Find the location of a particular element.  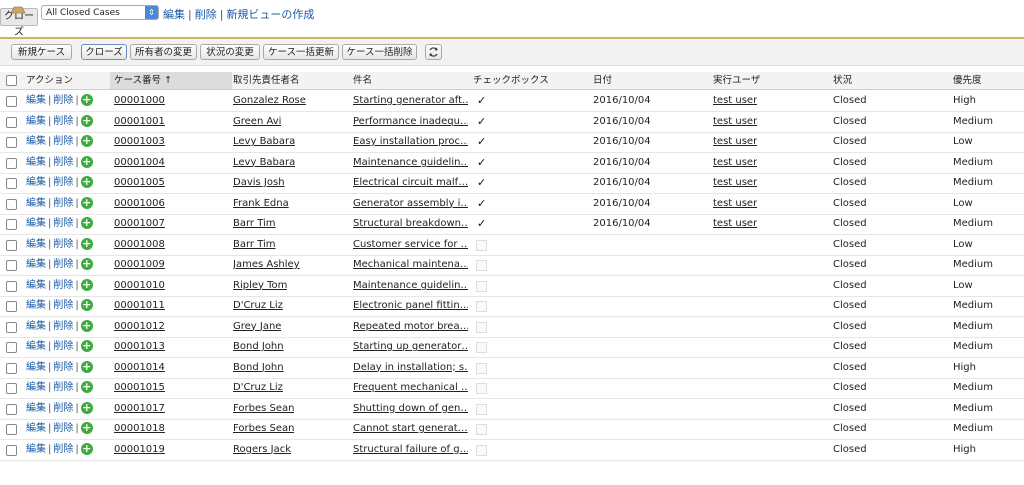

contact-name-link: James Ashley is located at coordinates (266, 265).